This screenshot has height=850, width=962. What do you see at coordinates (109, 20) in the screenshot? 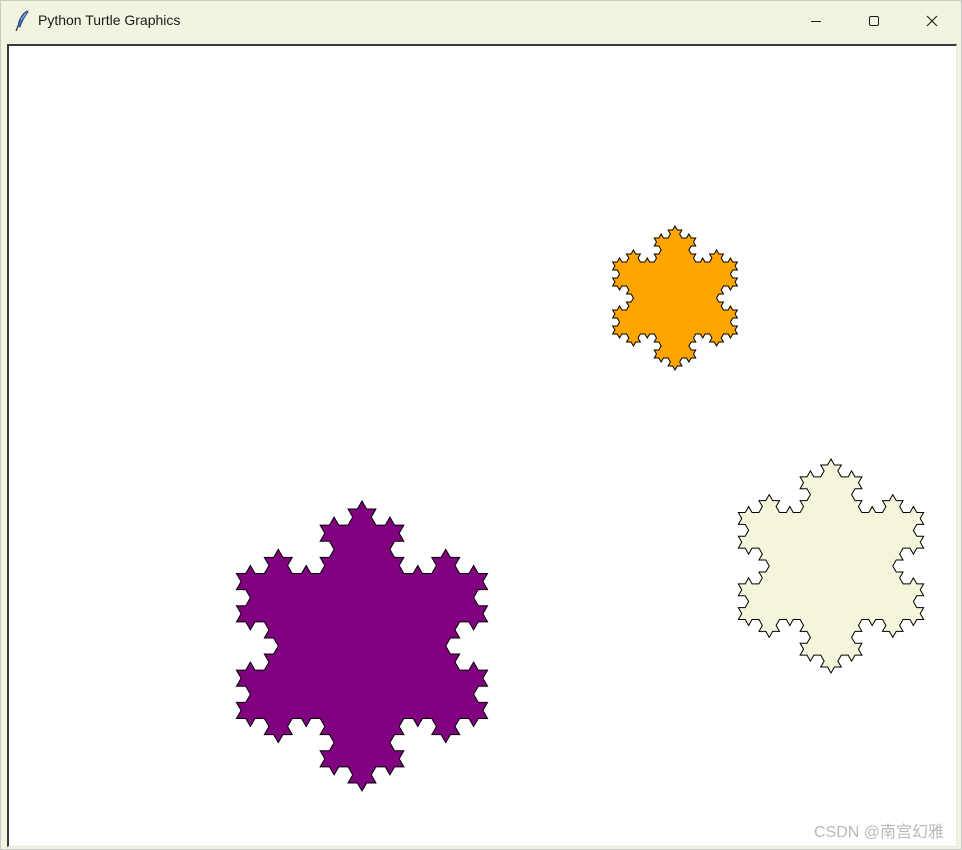
I see `window-title: Python Turtle Graphics` at bounding box center [109, 20].